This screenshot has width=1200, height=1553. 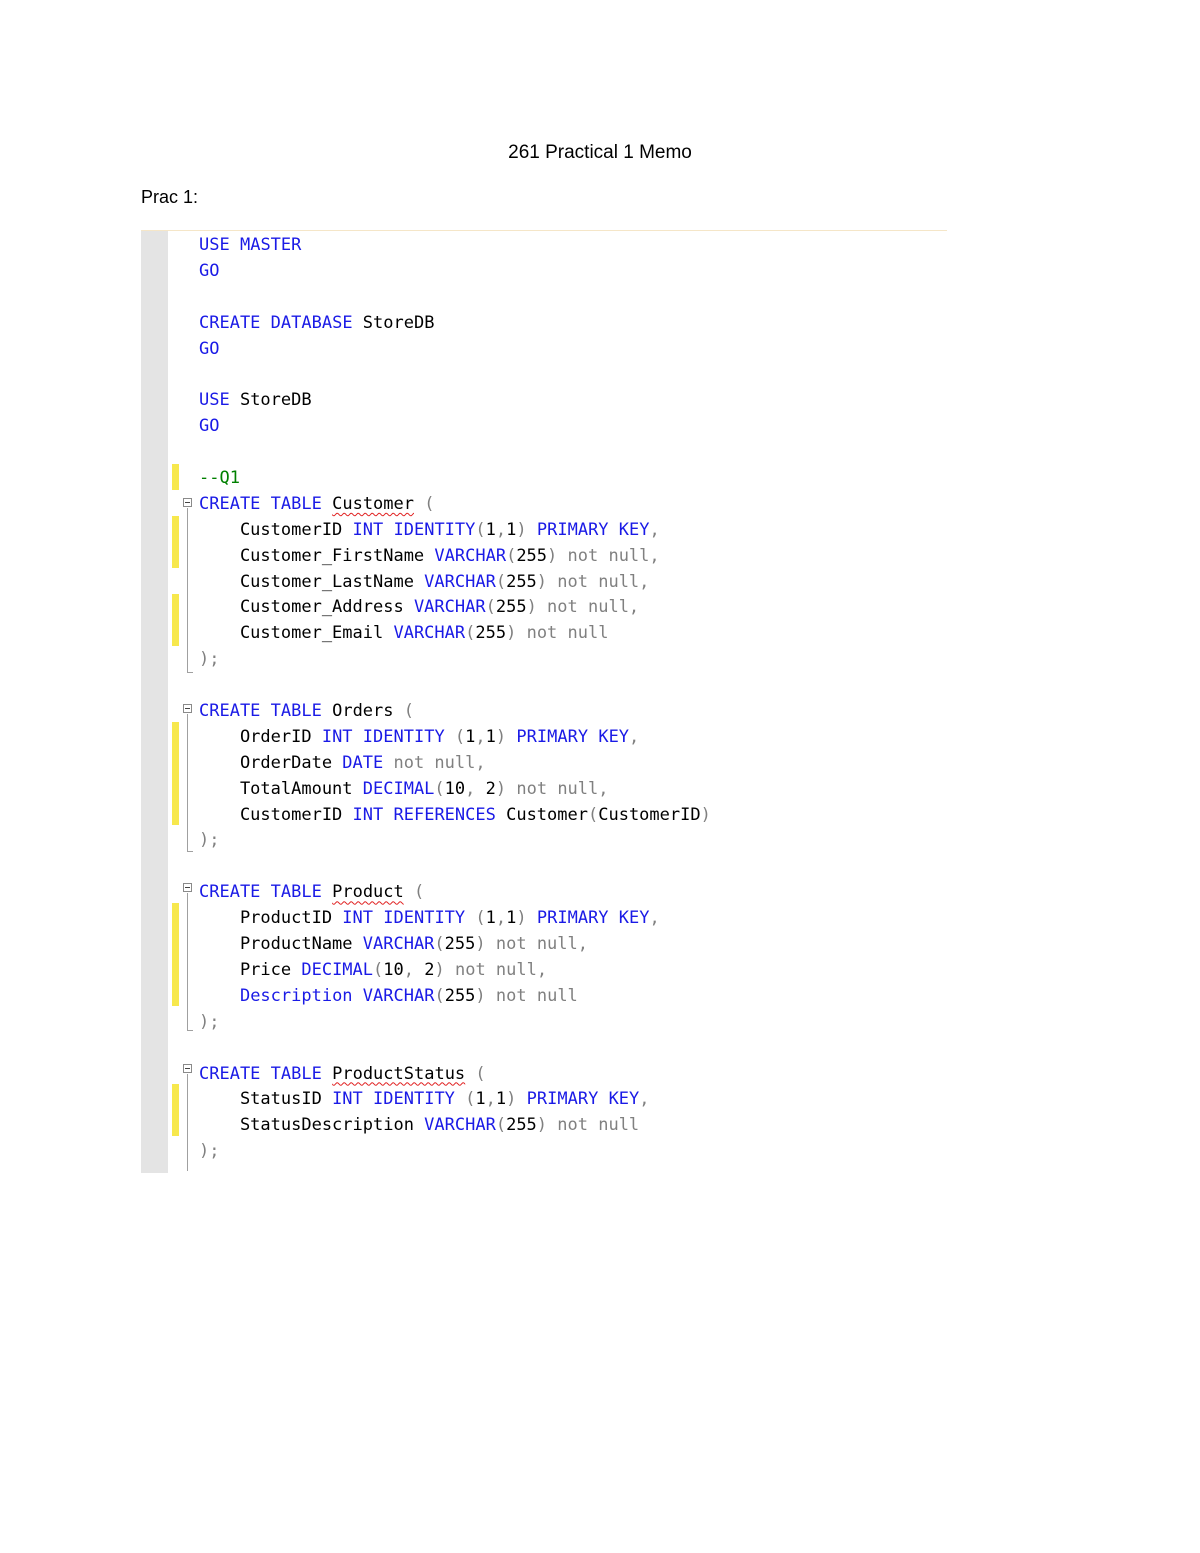 I want to click on code-line: Customer_LastName VARCHAR(255) not null,, so click(x=455, y=583).